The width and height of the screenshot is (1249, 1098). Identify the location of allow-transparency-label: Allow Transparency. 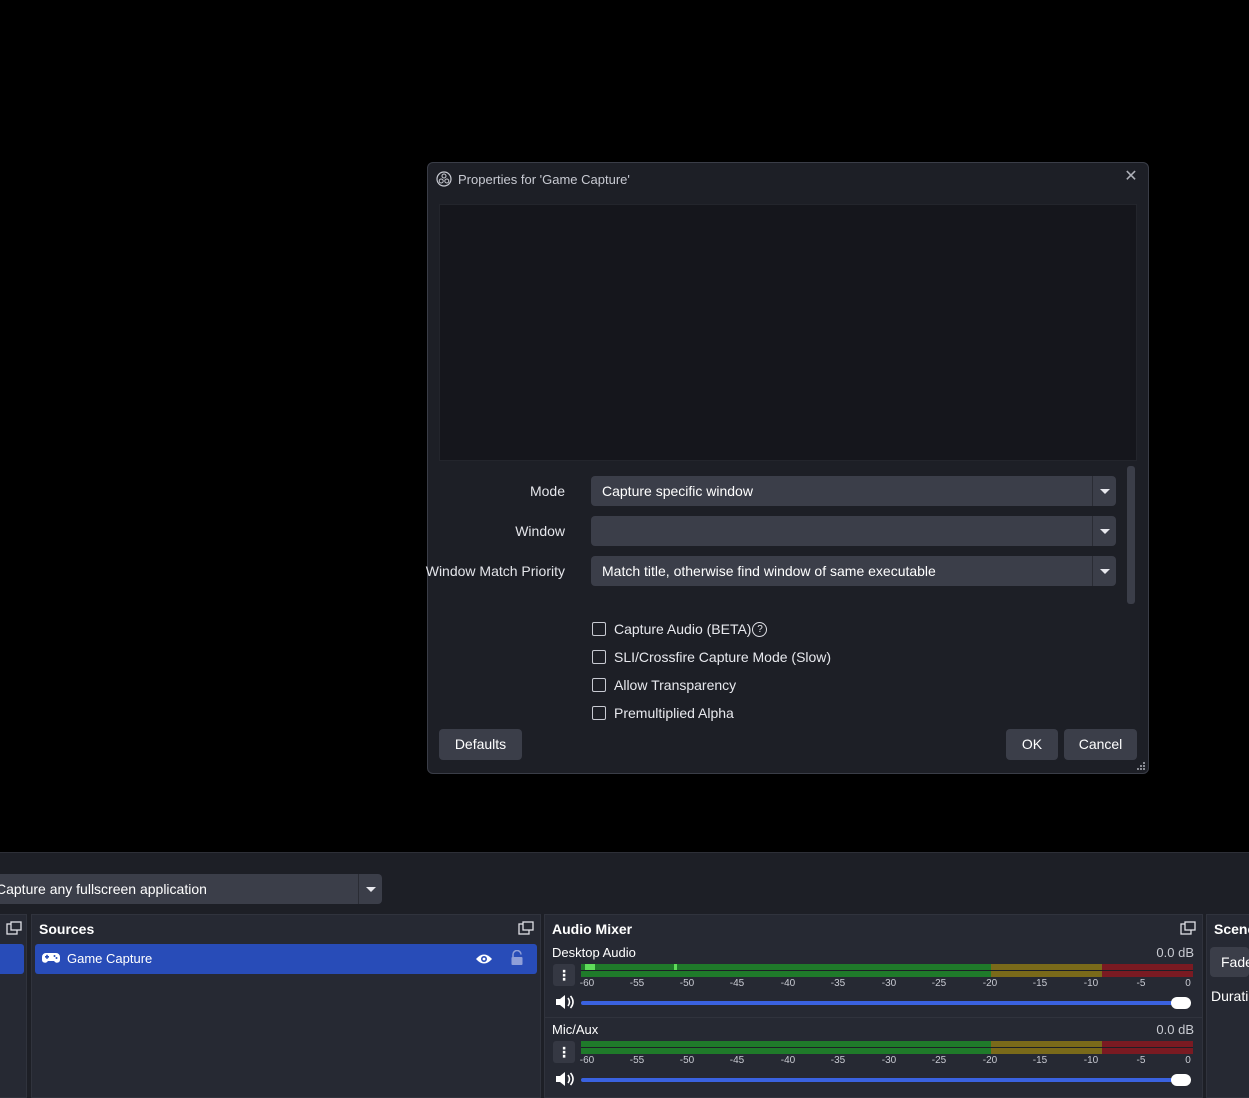
(675, 685).